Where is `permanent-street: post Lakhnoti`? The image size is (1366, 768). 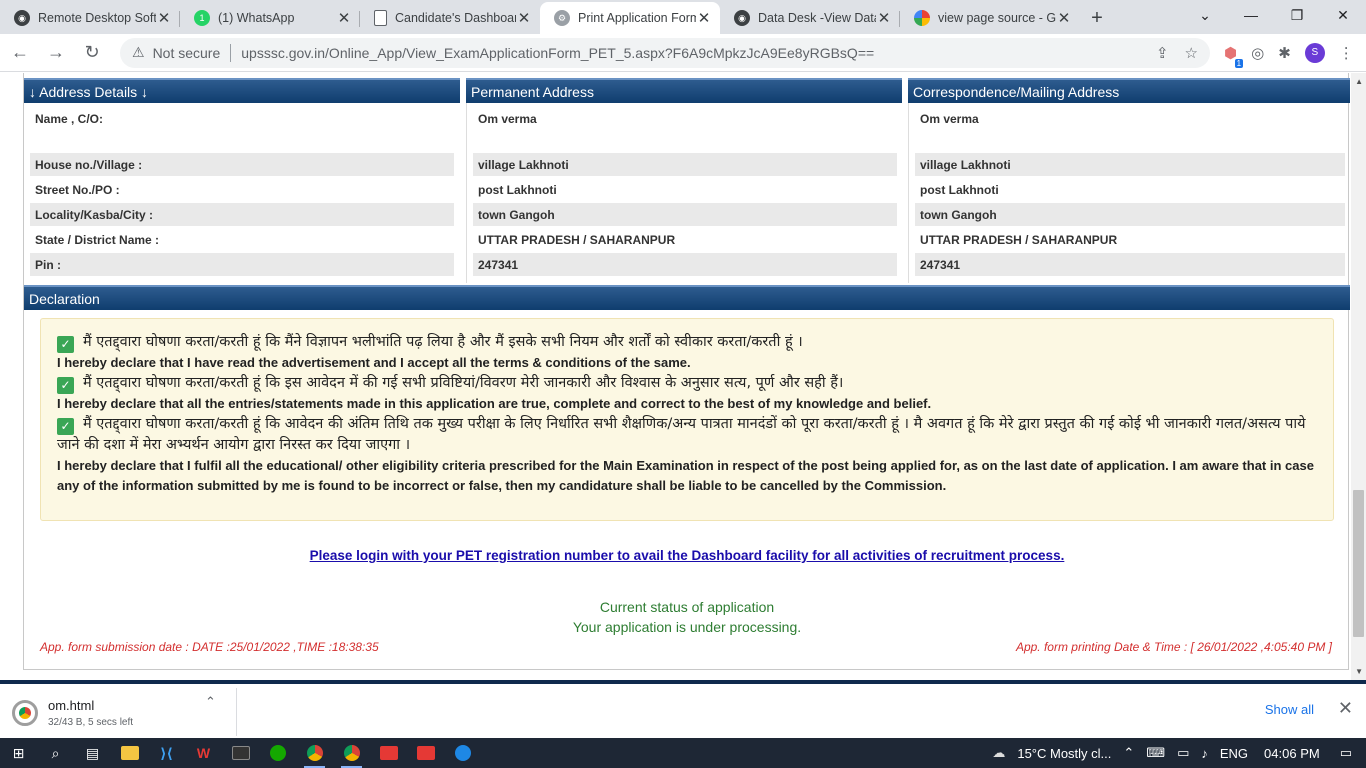 permanent-street: post Lakhnoti is located at coordinates (517, 189).